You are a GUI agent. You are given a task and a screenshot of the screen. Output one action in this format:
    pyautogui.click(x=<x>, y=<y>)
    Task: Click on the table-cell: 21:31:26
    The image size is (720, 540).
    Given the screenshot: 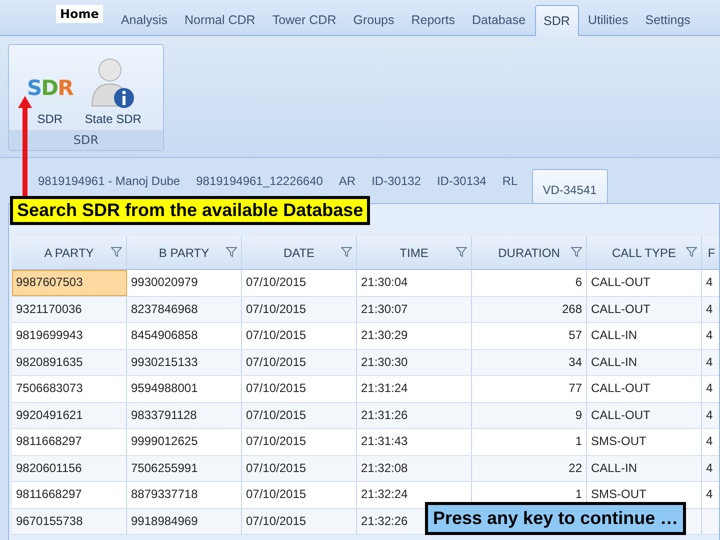 What is the action you would take?
    pyautogui.click(x=414, y=415)
    